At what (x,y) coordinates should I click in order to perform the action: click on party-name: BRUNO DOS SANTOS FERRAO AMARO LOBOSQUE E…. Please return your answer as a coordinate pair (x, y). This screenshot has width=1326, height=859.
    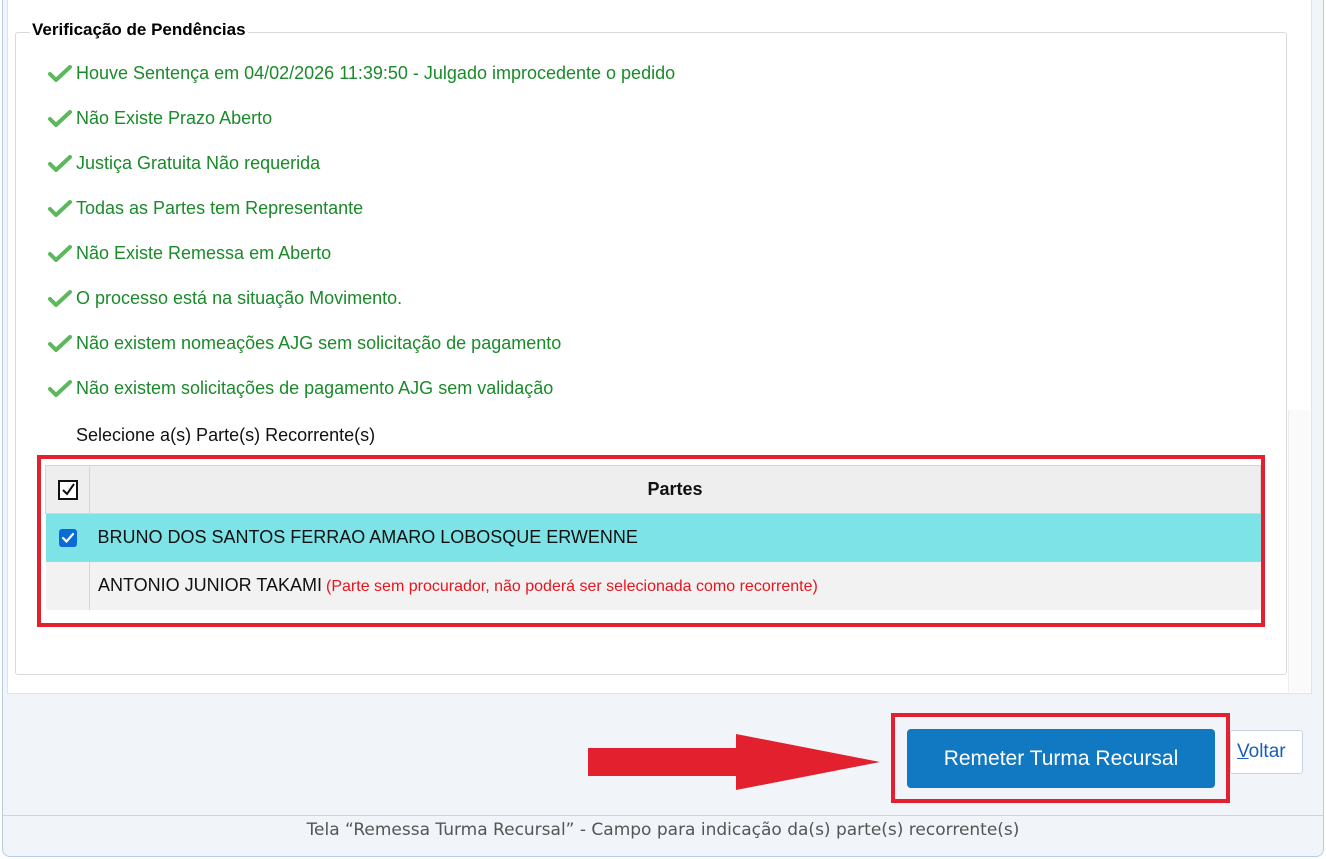
    Looking at the image, I should click on (367, 537).